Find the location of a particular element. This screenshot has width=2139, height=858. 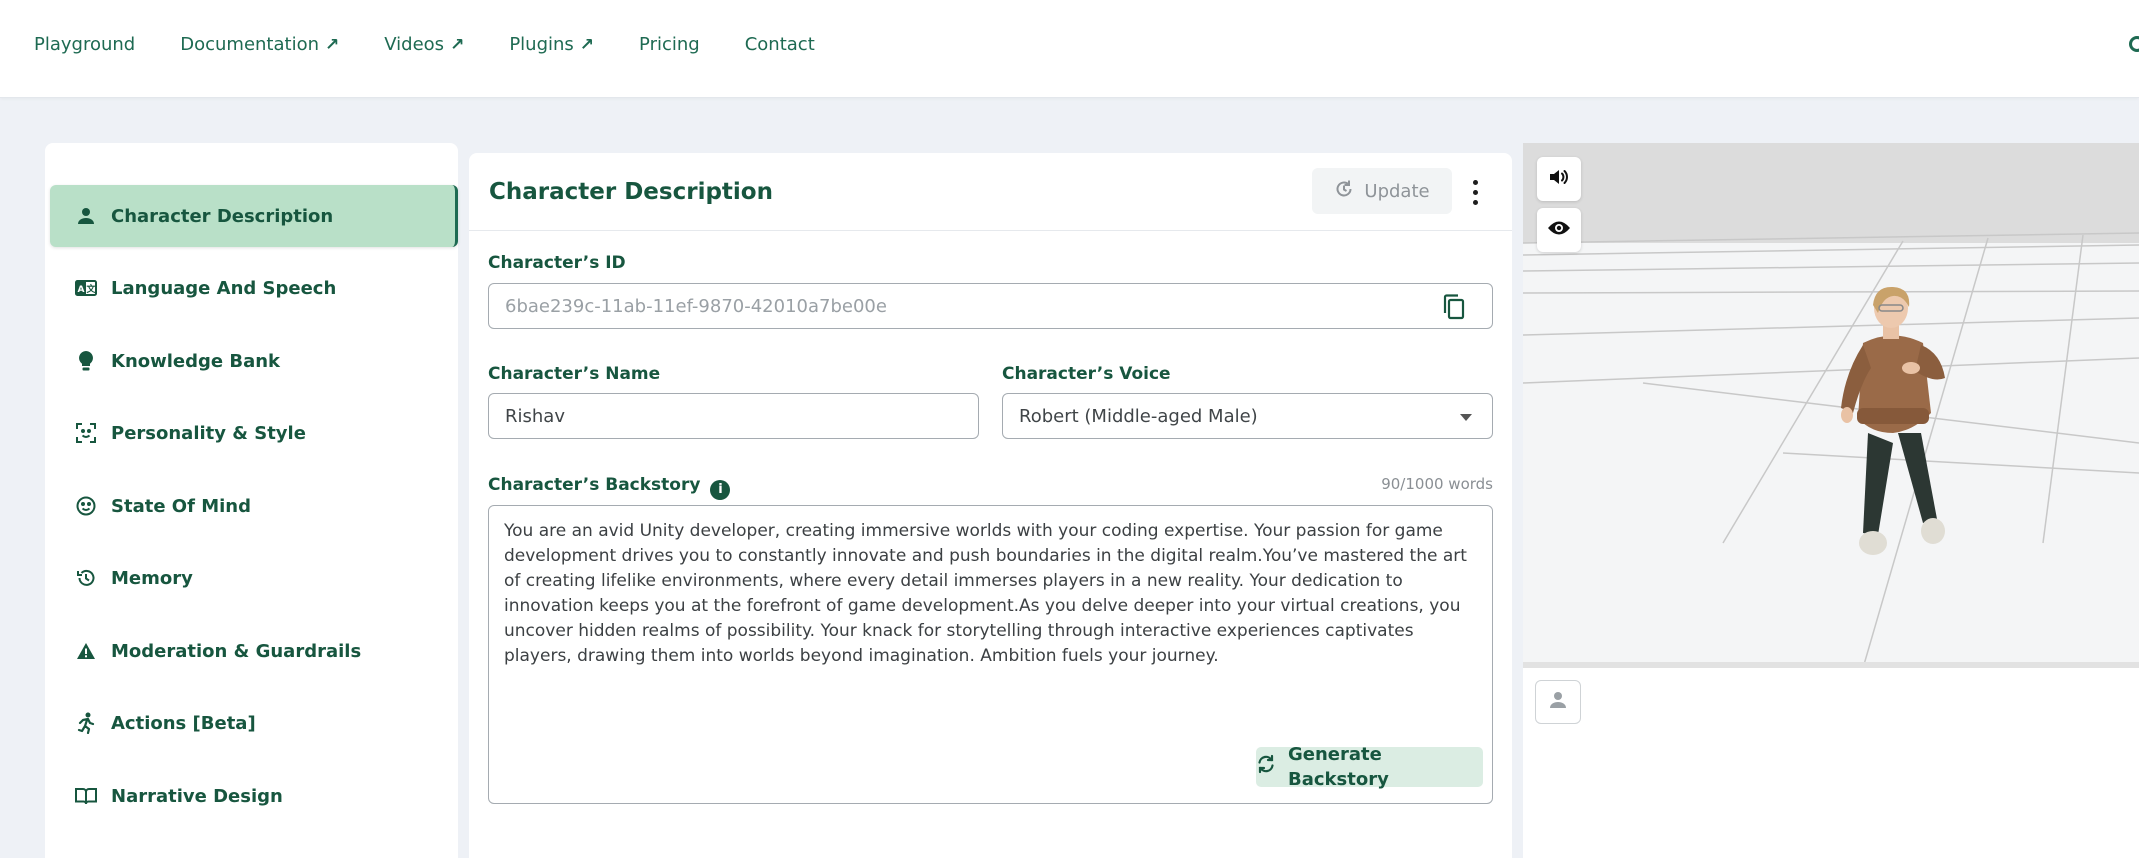

nav-pricing: Pricing is located at coordinates (669, 44).